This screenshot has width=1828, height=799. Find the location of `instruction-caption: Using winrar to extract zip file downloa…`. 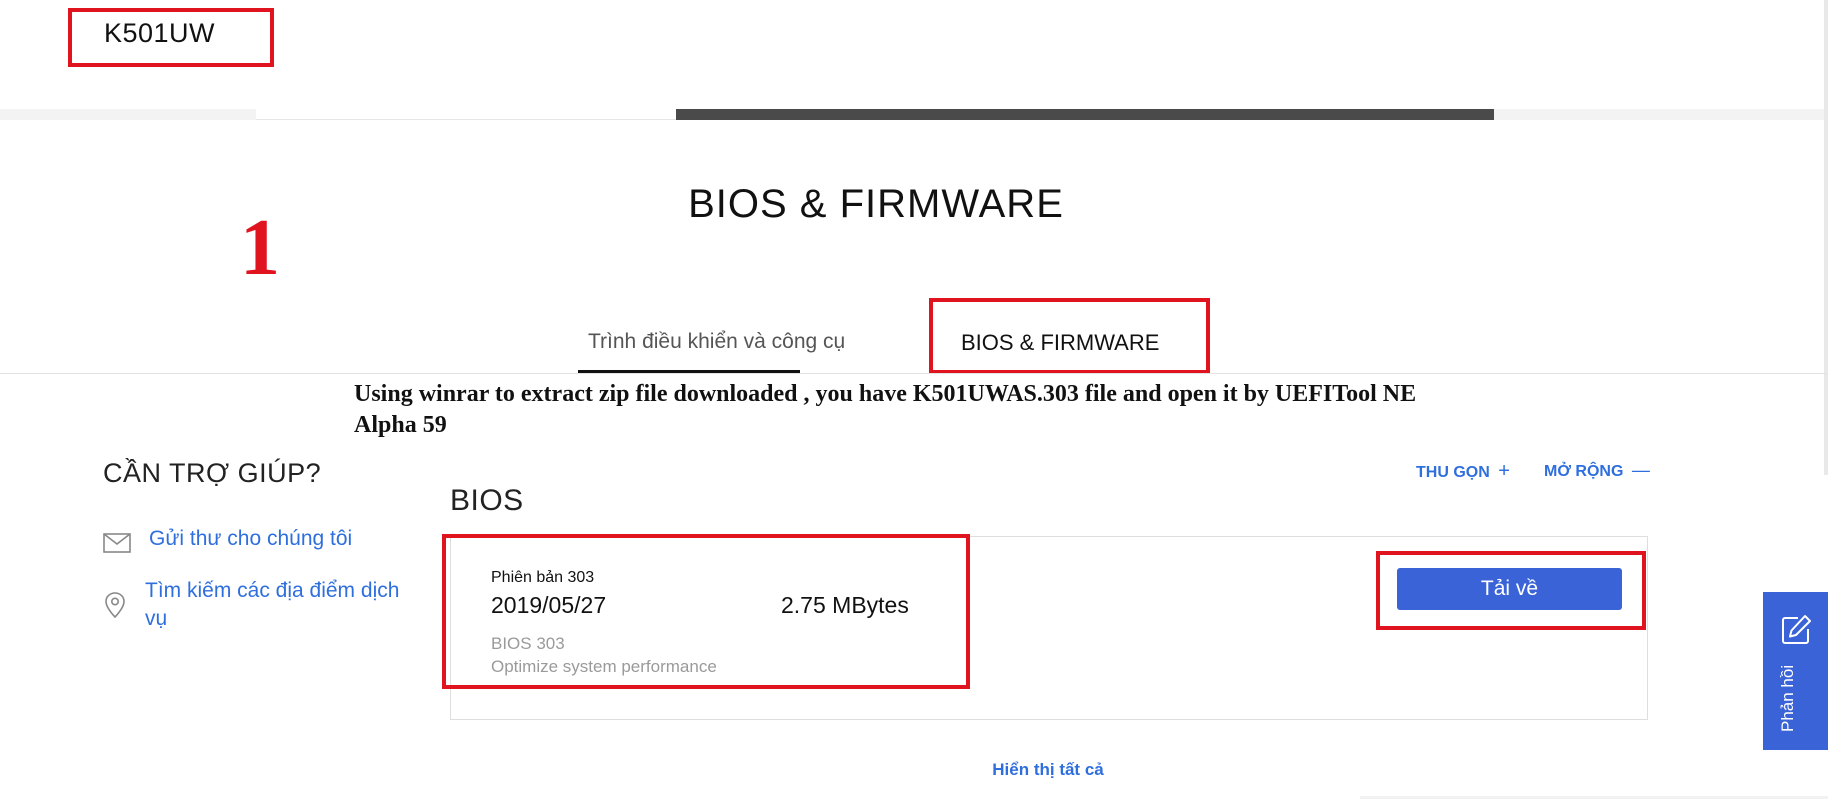

instruction-caption: Using winrar to extract zip file downloa… is located at coordinates (885, 409).